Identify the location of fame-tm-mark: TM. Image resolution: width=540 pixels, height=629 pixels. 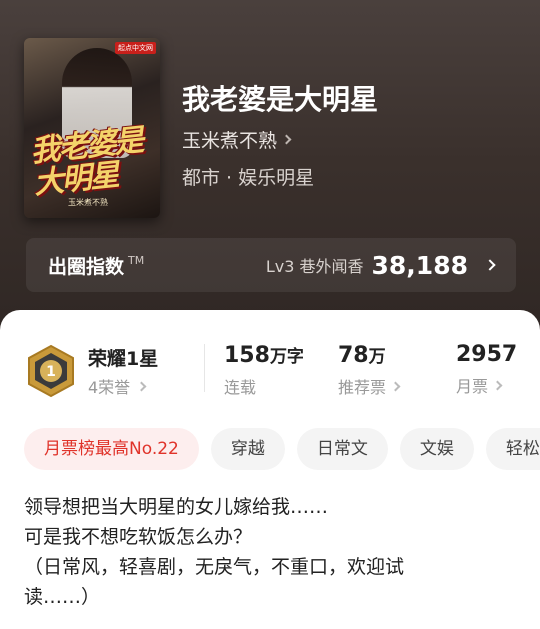
(136, 260).